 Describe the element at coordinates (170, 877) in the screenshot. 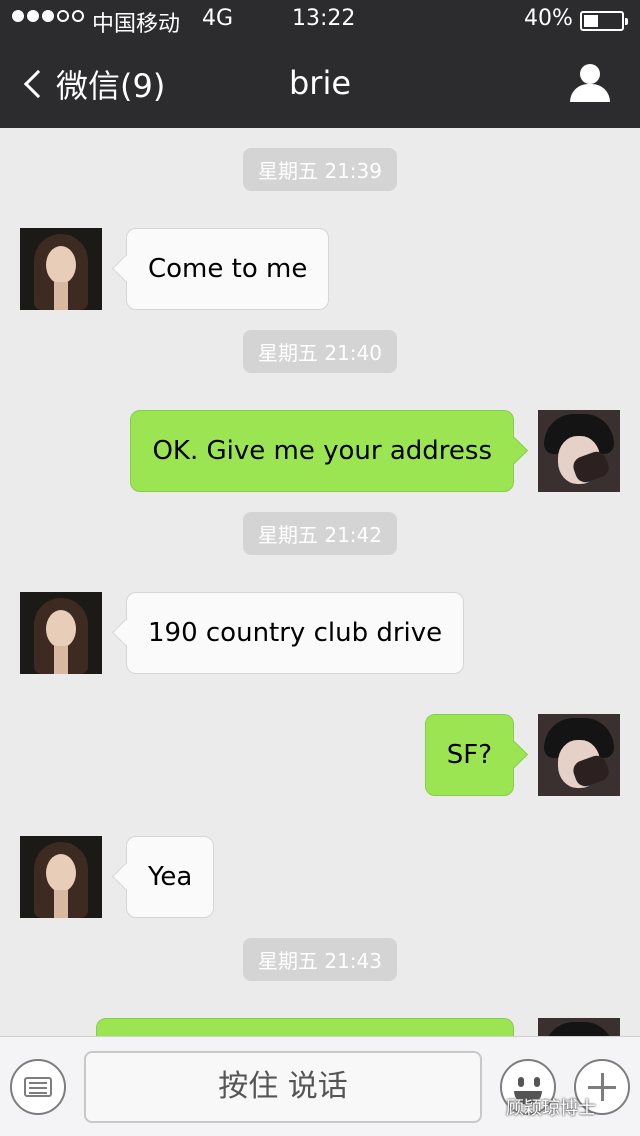

I see `incoming-message: Yea` at that location.